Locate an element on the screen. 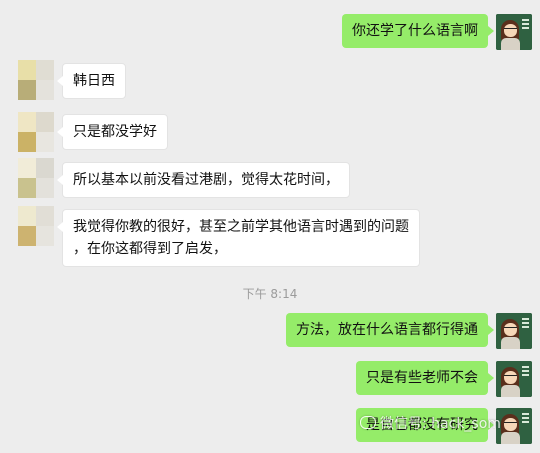 This screenshot has height=453, width=540. message-bubble-incoming: 只是都没学好 is located at coordinates (112, 132).